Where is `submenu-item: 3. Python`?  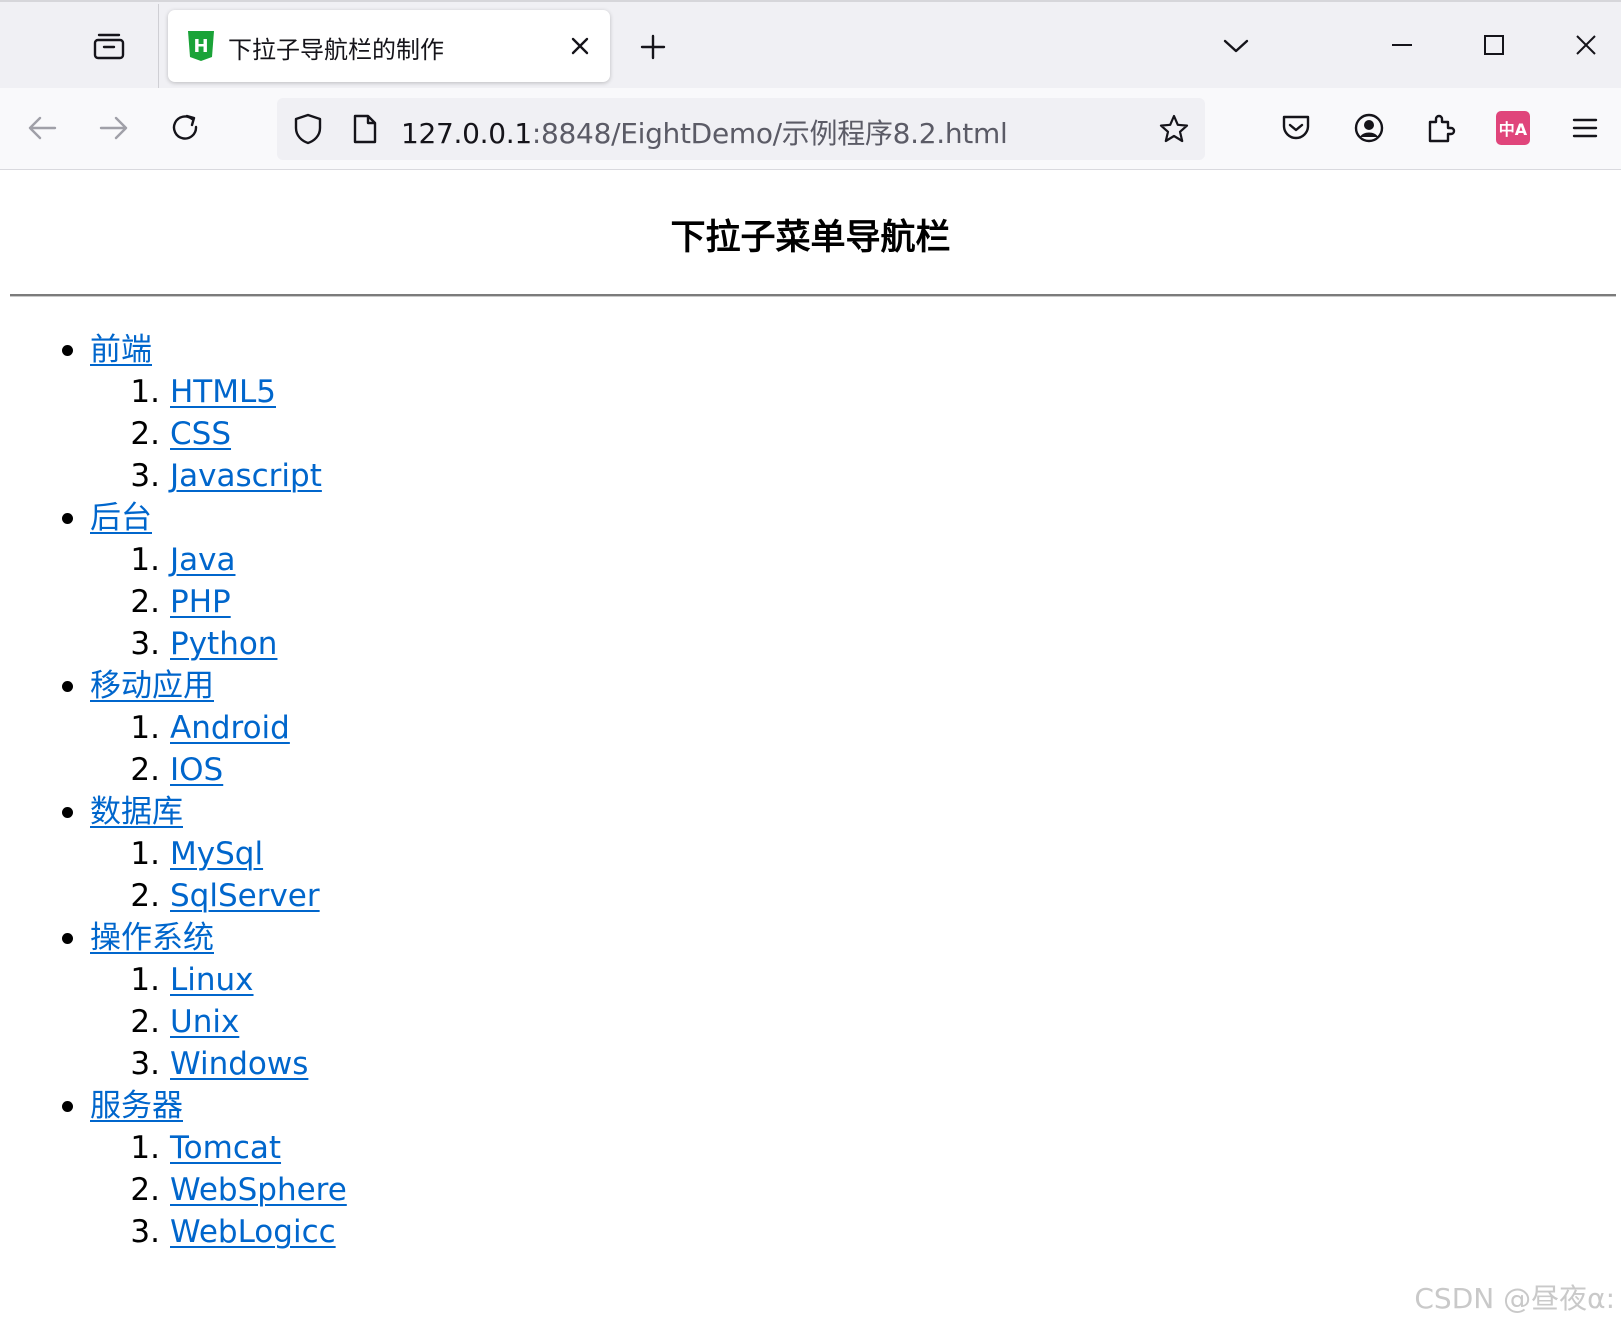
submenu-item: 3. Python is located at coordinates (218, 644).